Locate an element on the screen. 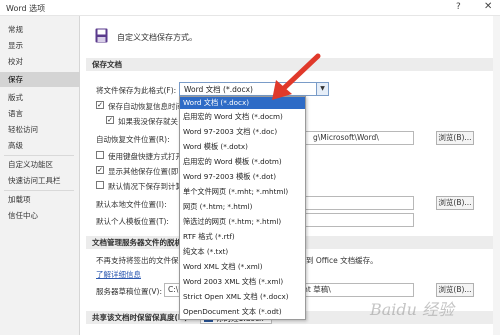 This screenshot has width=500, height=335. format-option: 单个文件网页 (*.mht; *.mhtml) is located at coordinates (242, 192).